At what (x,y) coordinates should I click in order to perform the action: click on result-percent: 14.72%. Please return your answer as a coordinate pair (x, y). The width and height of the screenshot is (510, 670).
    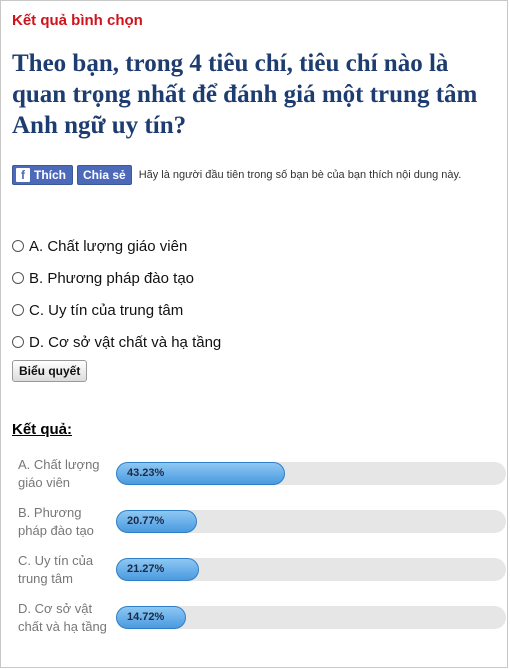
    Looking at the image, I should click on (146, 617).